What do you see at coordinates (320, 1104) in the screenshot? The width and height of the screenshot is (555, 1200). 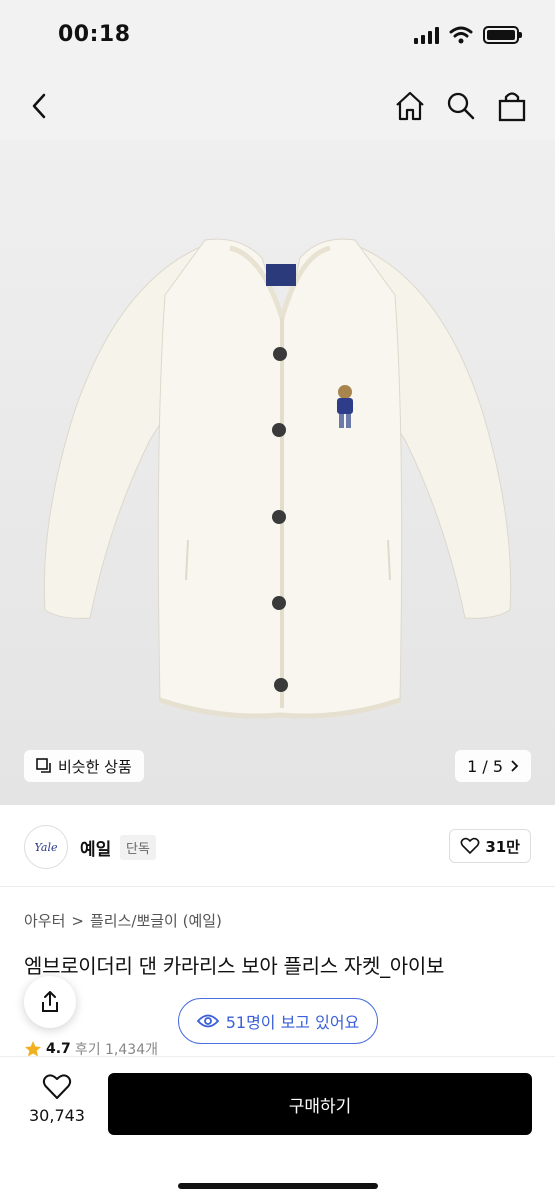 I see `buy-button: 구매하기` at bounding box center [320, 1104].